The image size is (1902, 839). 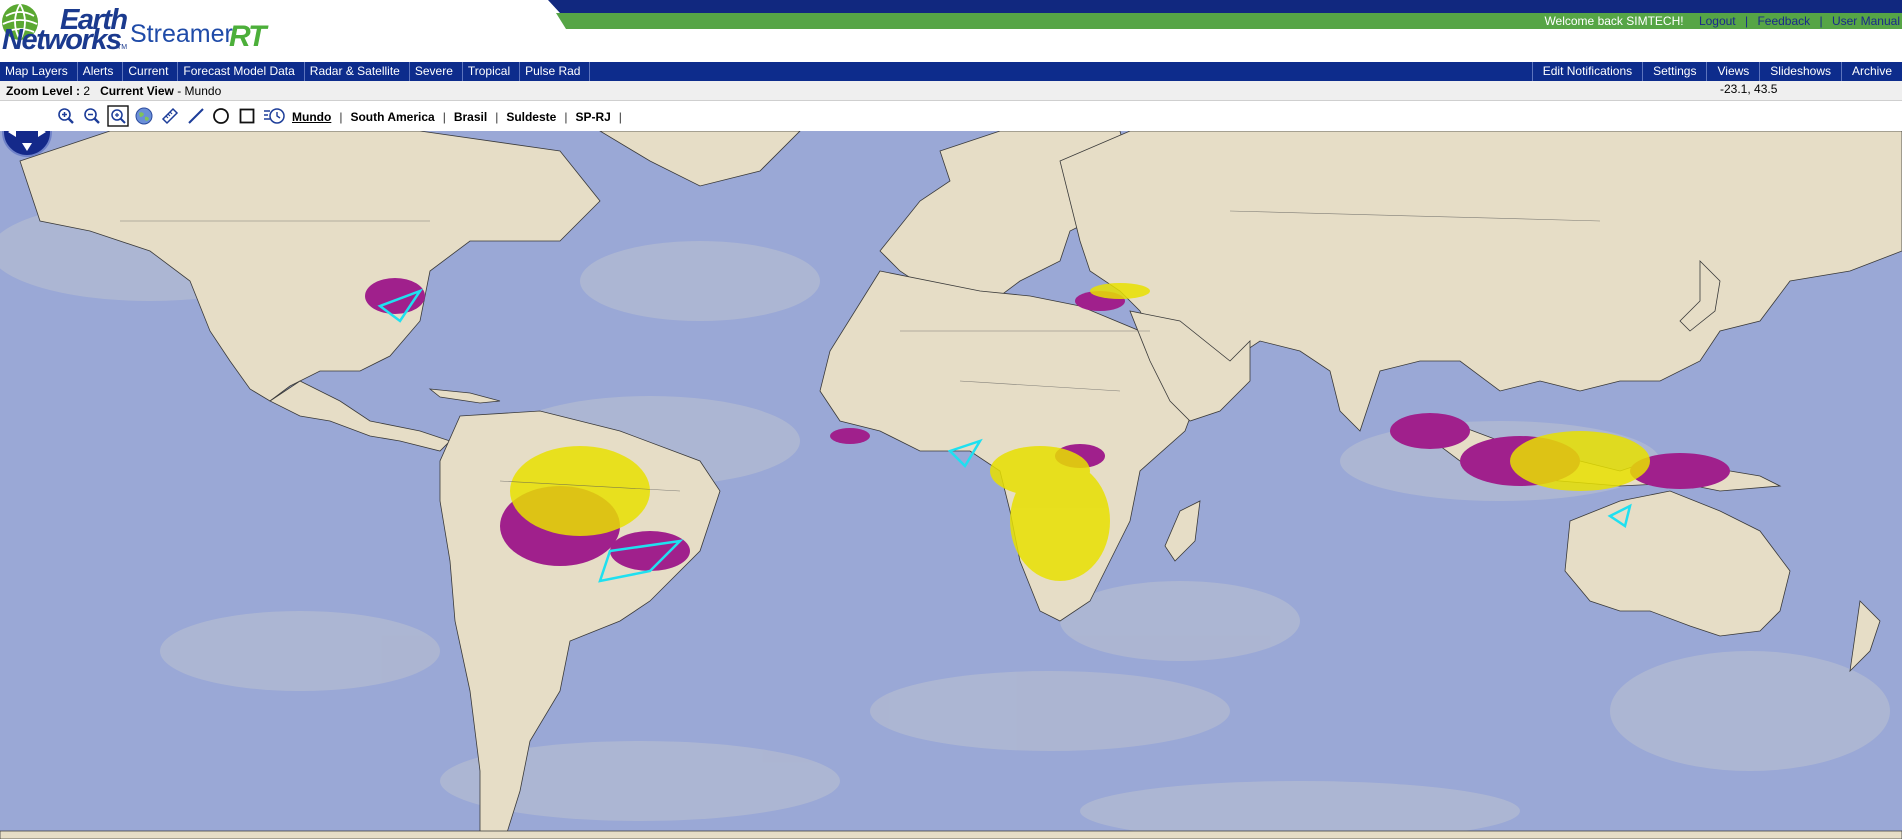 What do you see at coordinates (170, 116) in the screenshot?
I see `ruler-icon` at bounding box center [170, 116].